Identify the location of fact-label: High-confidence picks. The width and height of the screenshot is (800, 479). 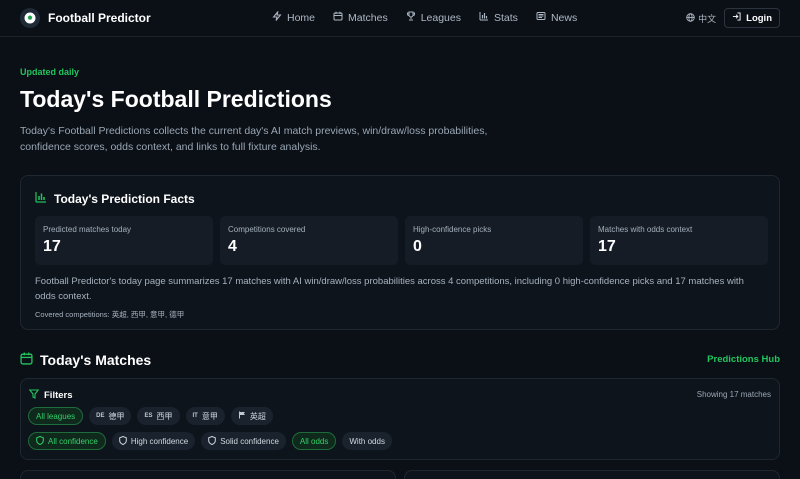
(452, 229).